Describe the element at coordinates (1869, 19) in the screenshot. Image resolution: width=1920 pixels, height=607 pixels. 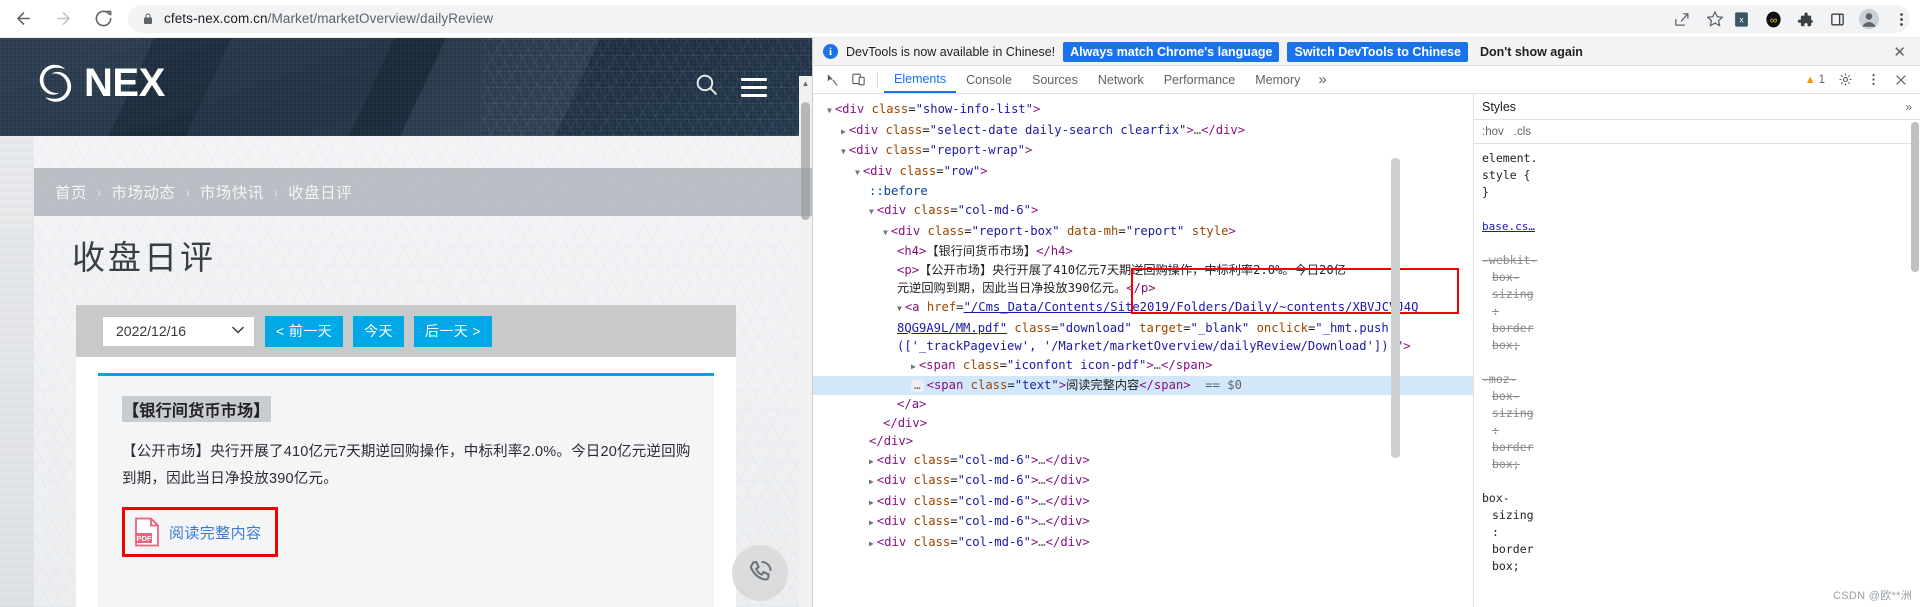
I see `profile-avatar-icon` at that location.